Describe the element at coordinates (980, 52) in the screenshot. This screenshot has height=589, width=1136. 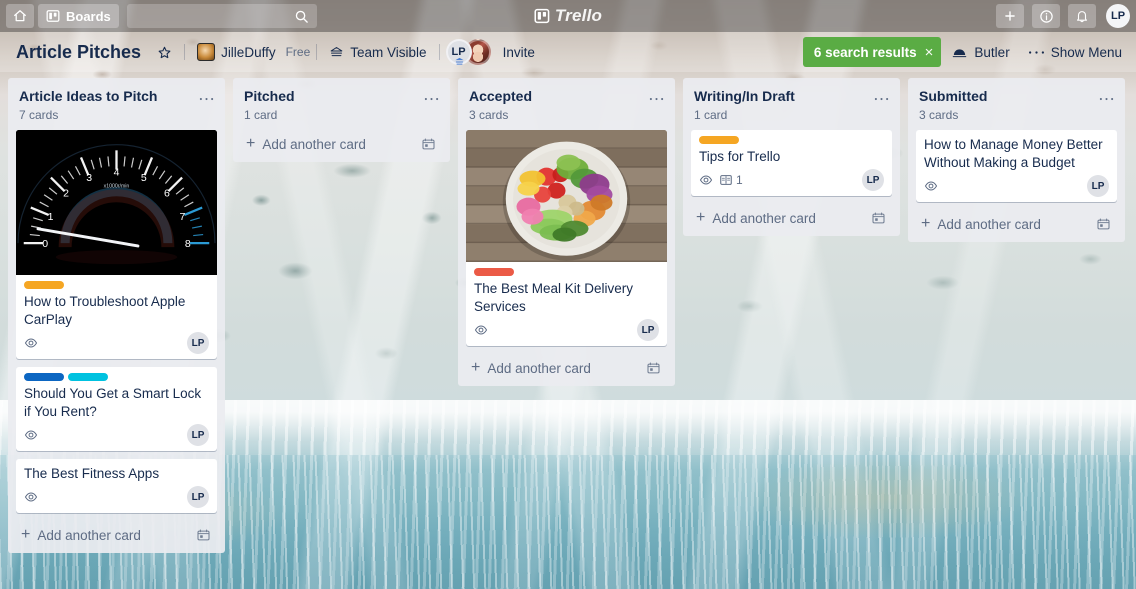
I see `butler-button: Butler` at that location.